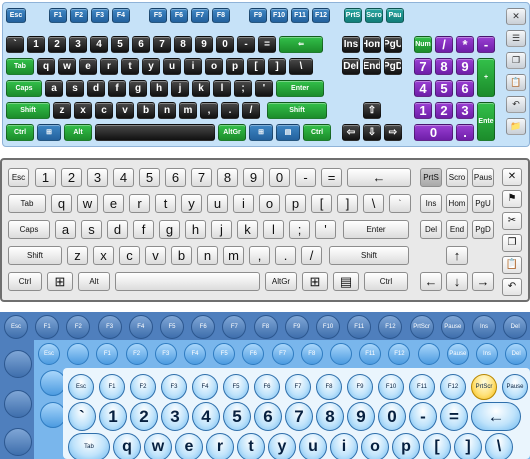  I want to click on front-key-f6: F6, so click(267, 387).